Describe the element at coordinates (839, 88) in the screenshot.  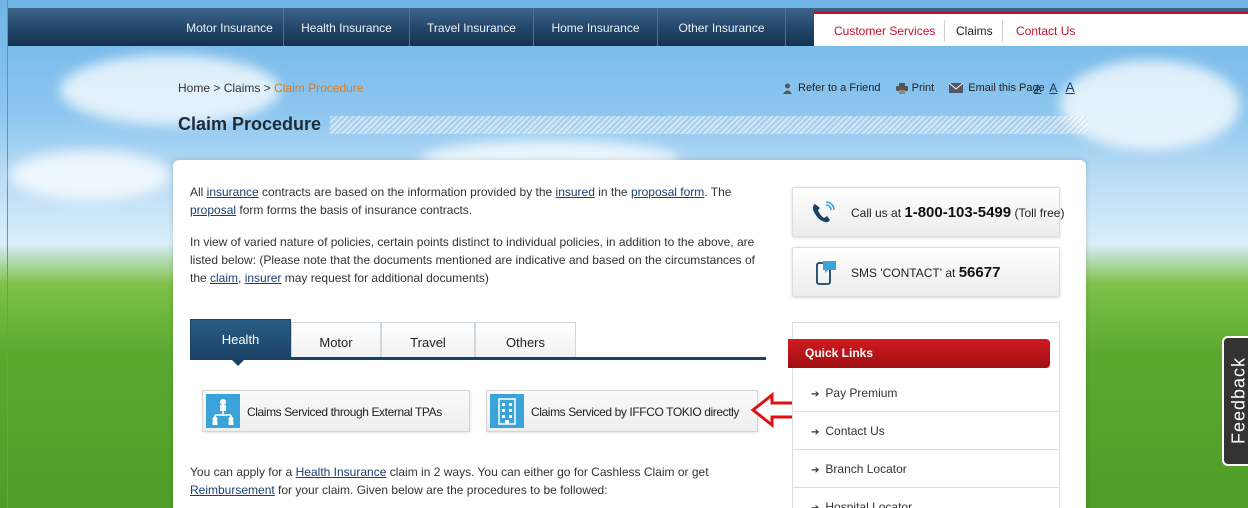
I see `refer-friend-link: Refer to a Friend` at that location.